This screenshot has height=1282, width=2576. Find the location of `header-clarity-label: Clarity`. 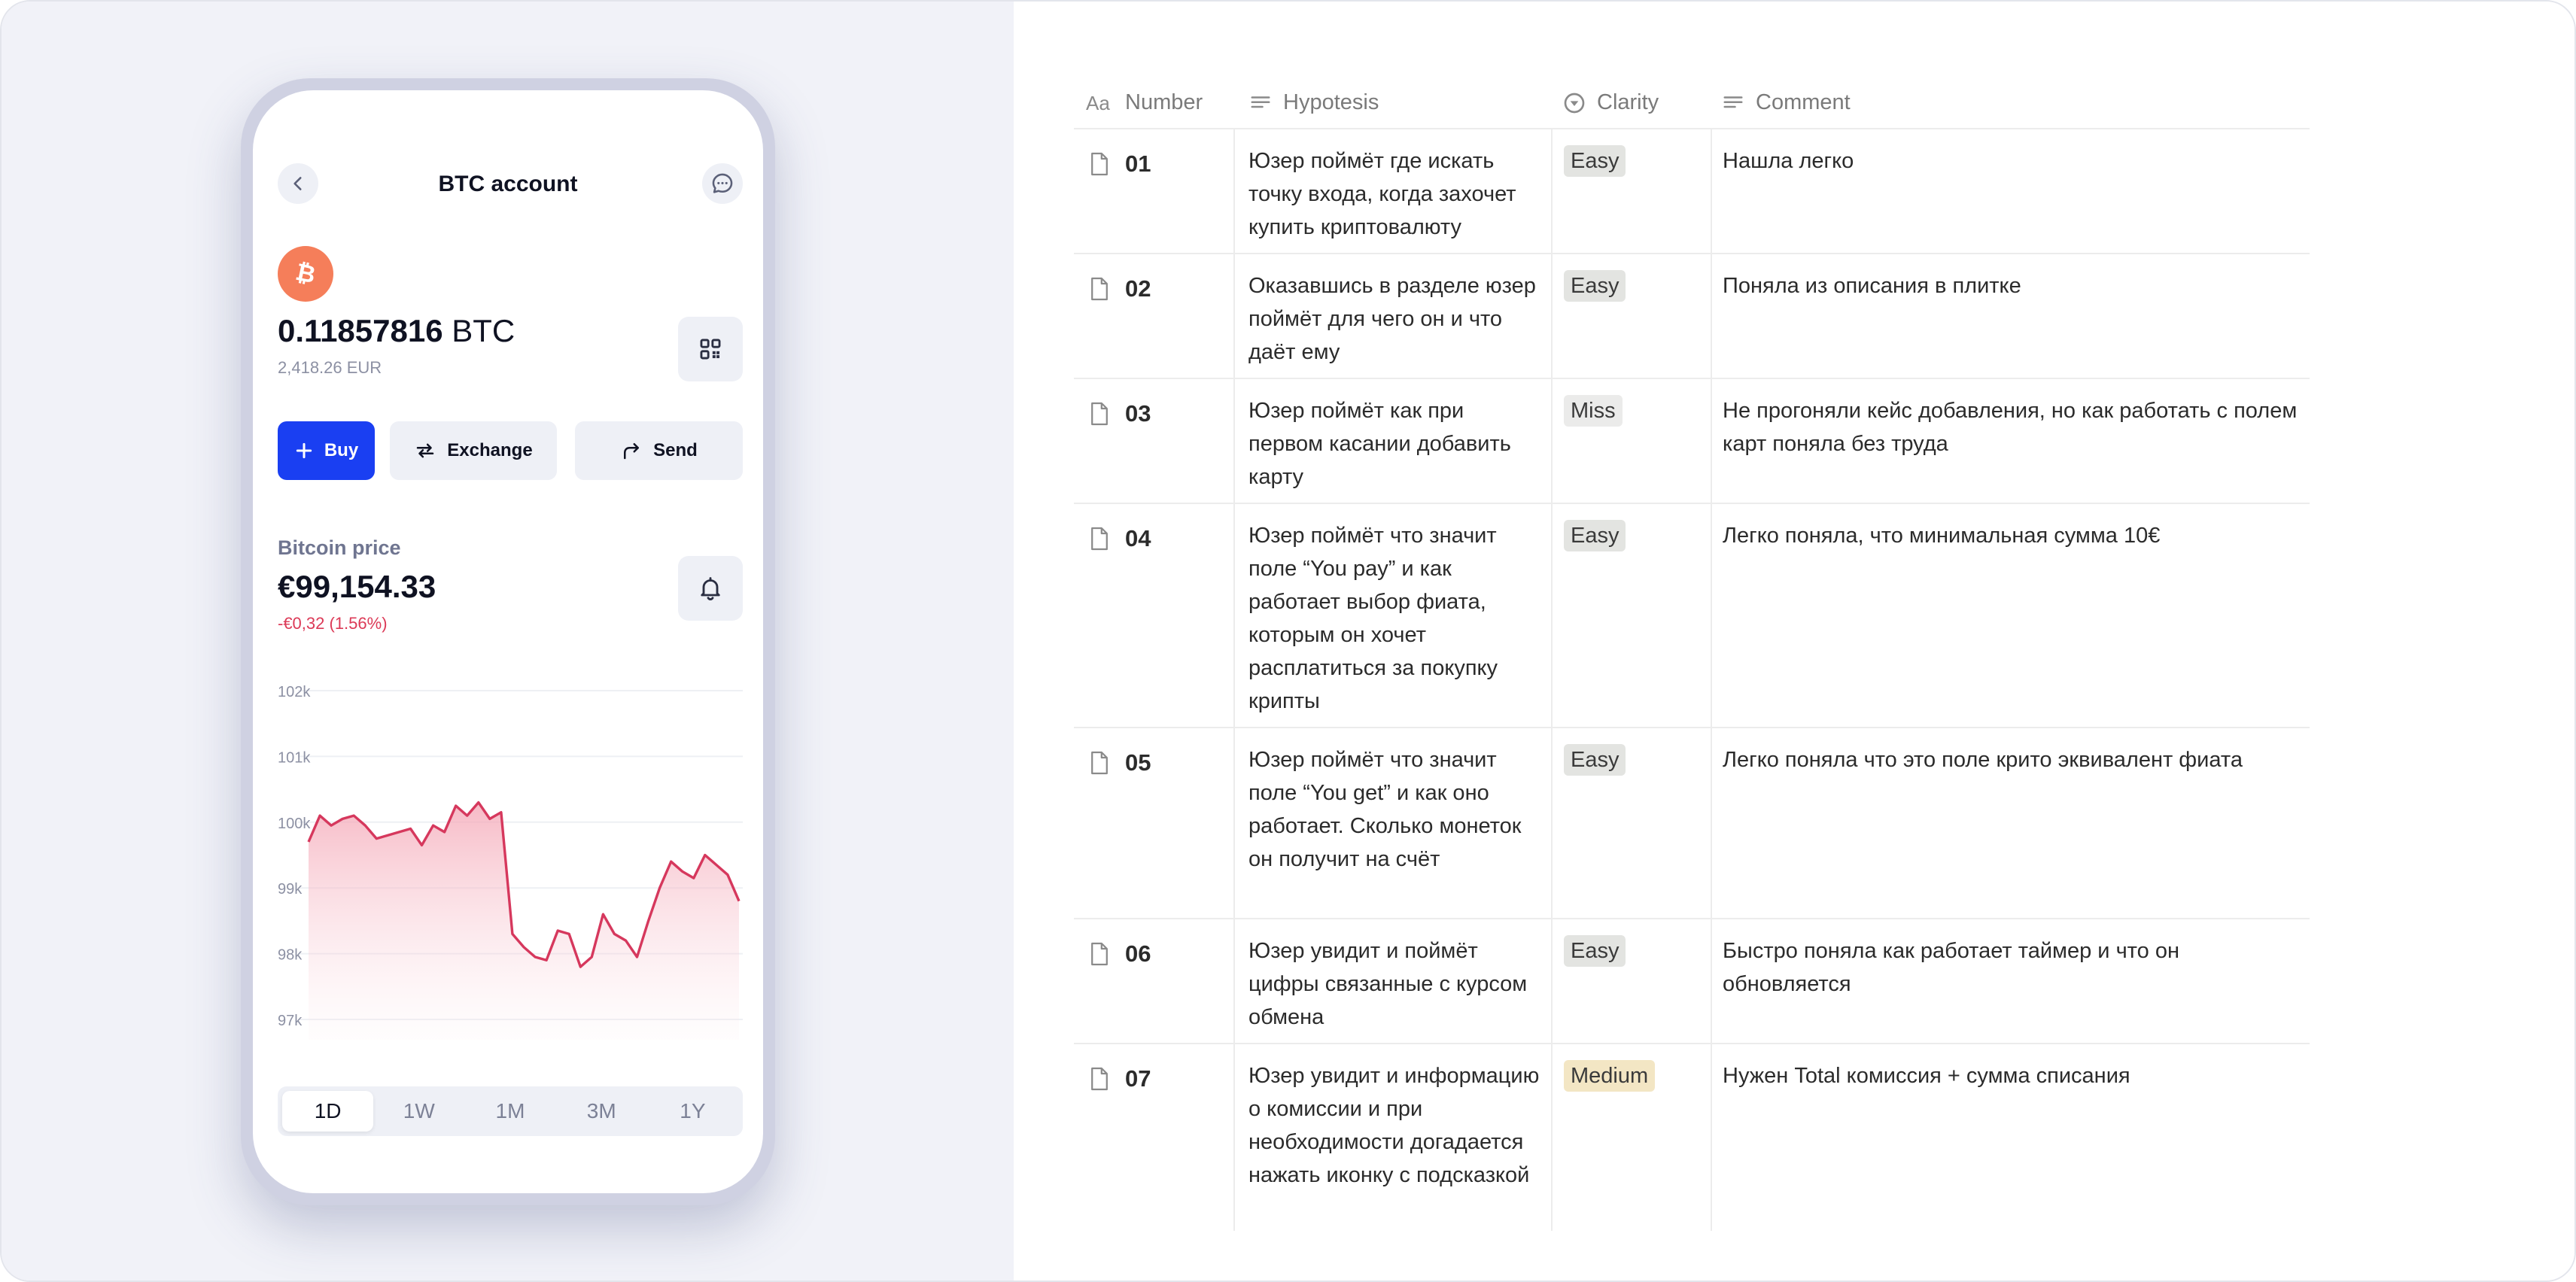

header-clarity-label: Clarity is located at coordinates (1628, 102).